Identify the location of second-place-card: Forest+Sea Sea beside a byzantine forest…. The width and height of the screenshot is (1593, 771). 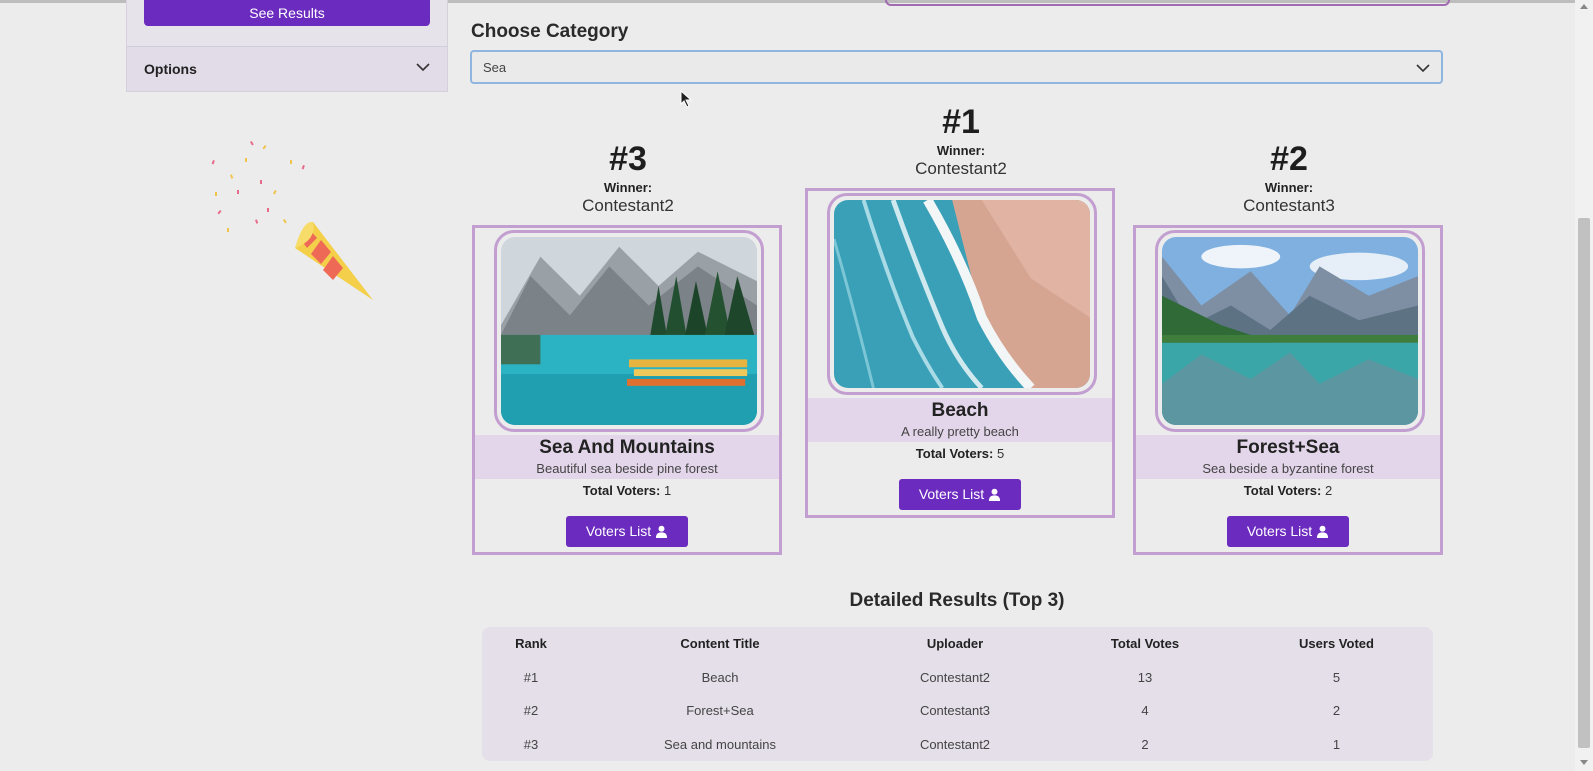
(1288, 390).